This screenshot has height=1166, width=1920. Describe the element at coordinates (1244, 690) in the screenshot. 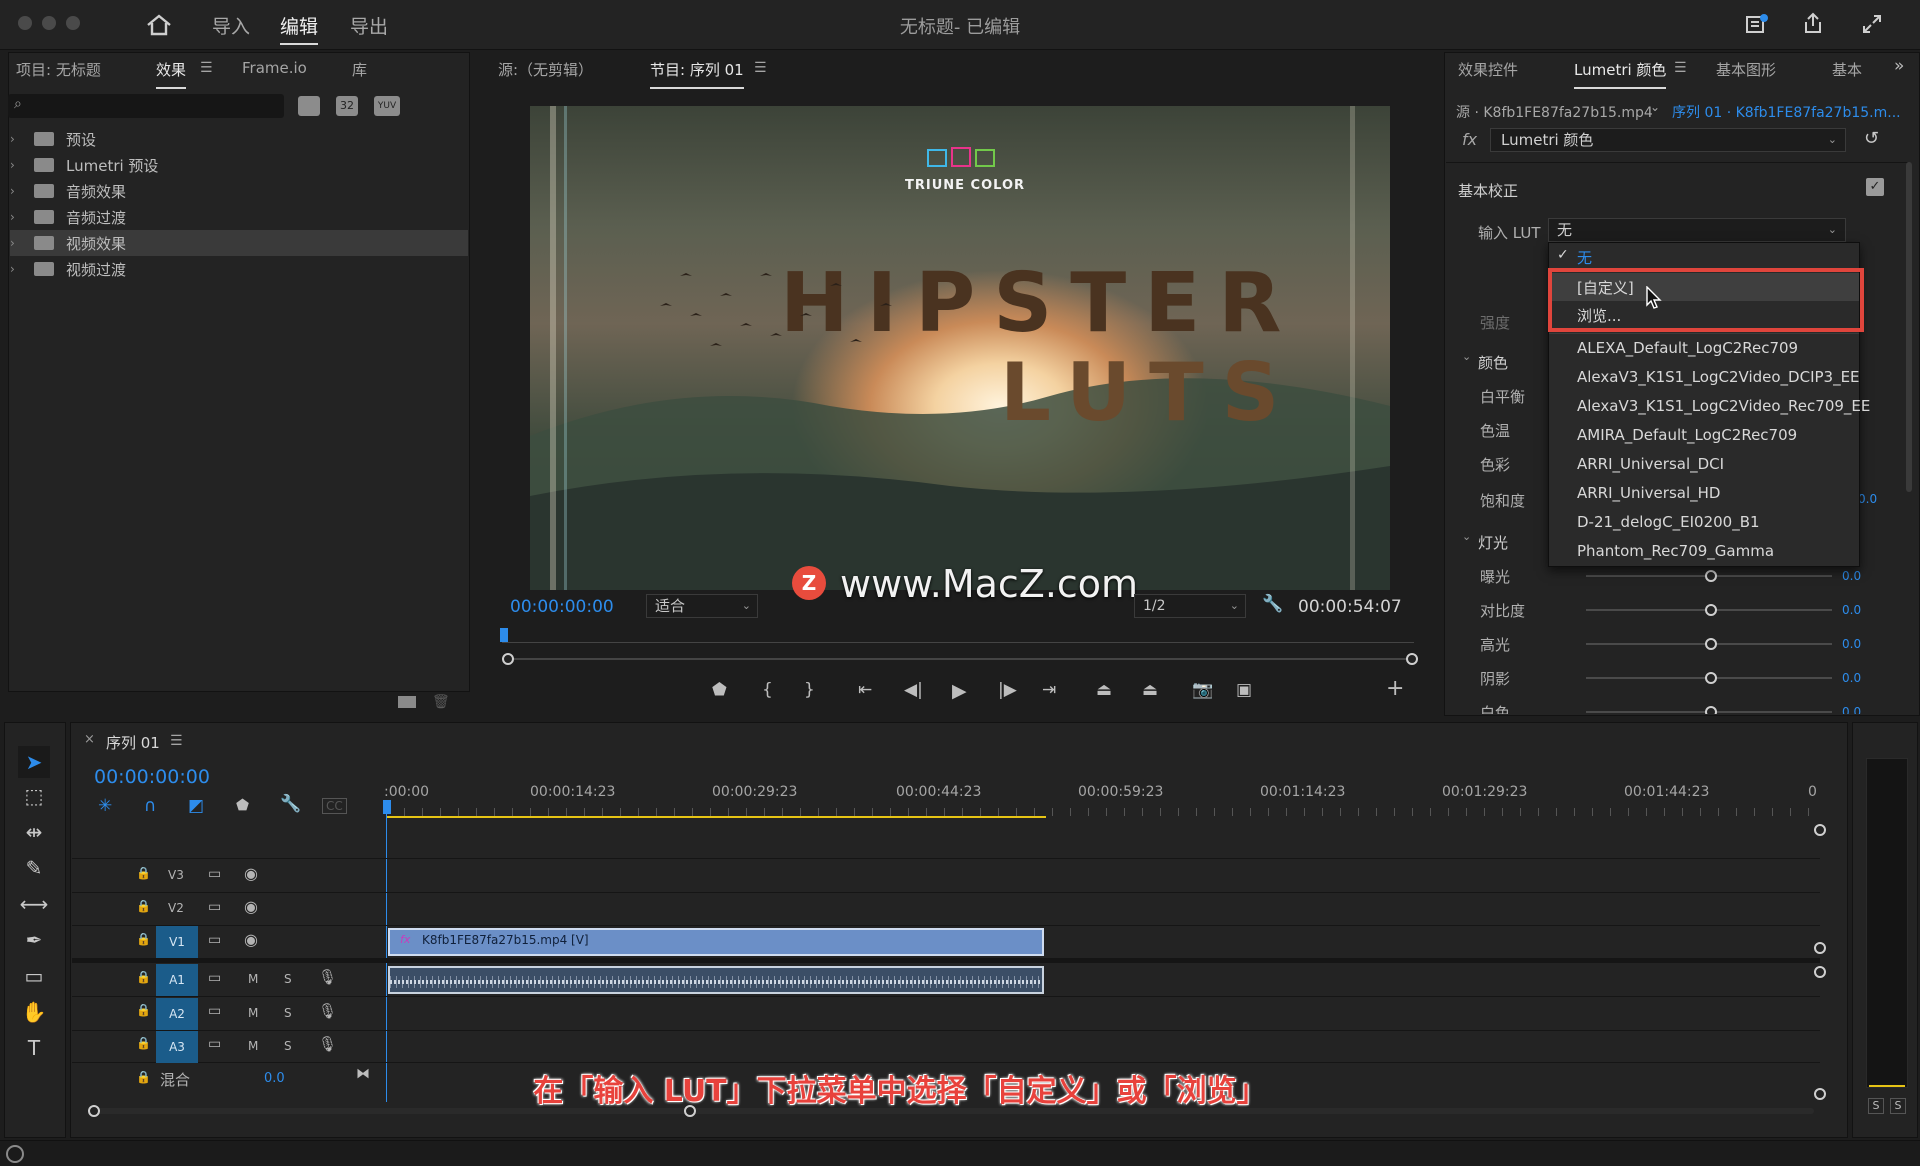

I see `comparison-view-icon: ▣` at that location.